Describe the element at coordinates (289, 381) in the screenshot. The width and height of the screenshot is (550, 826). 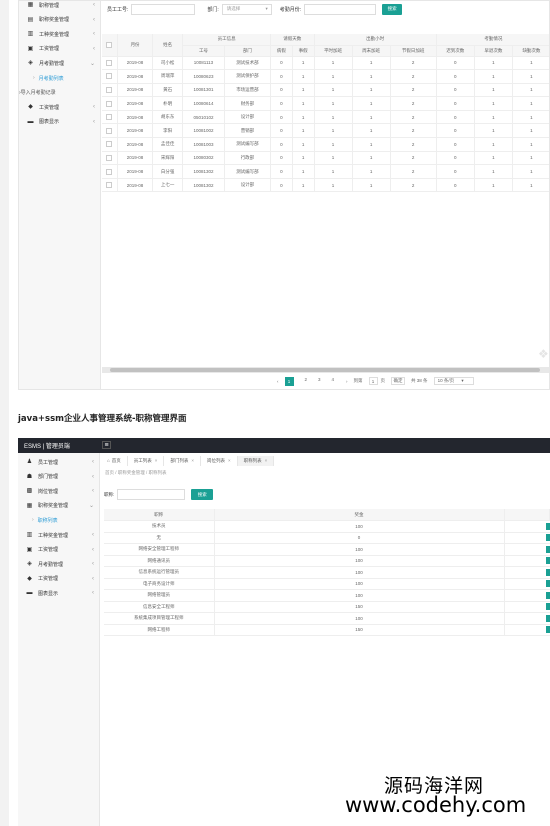
I see `page-button: 1` at that location.